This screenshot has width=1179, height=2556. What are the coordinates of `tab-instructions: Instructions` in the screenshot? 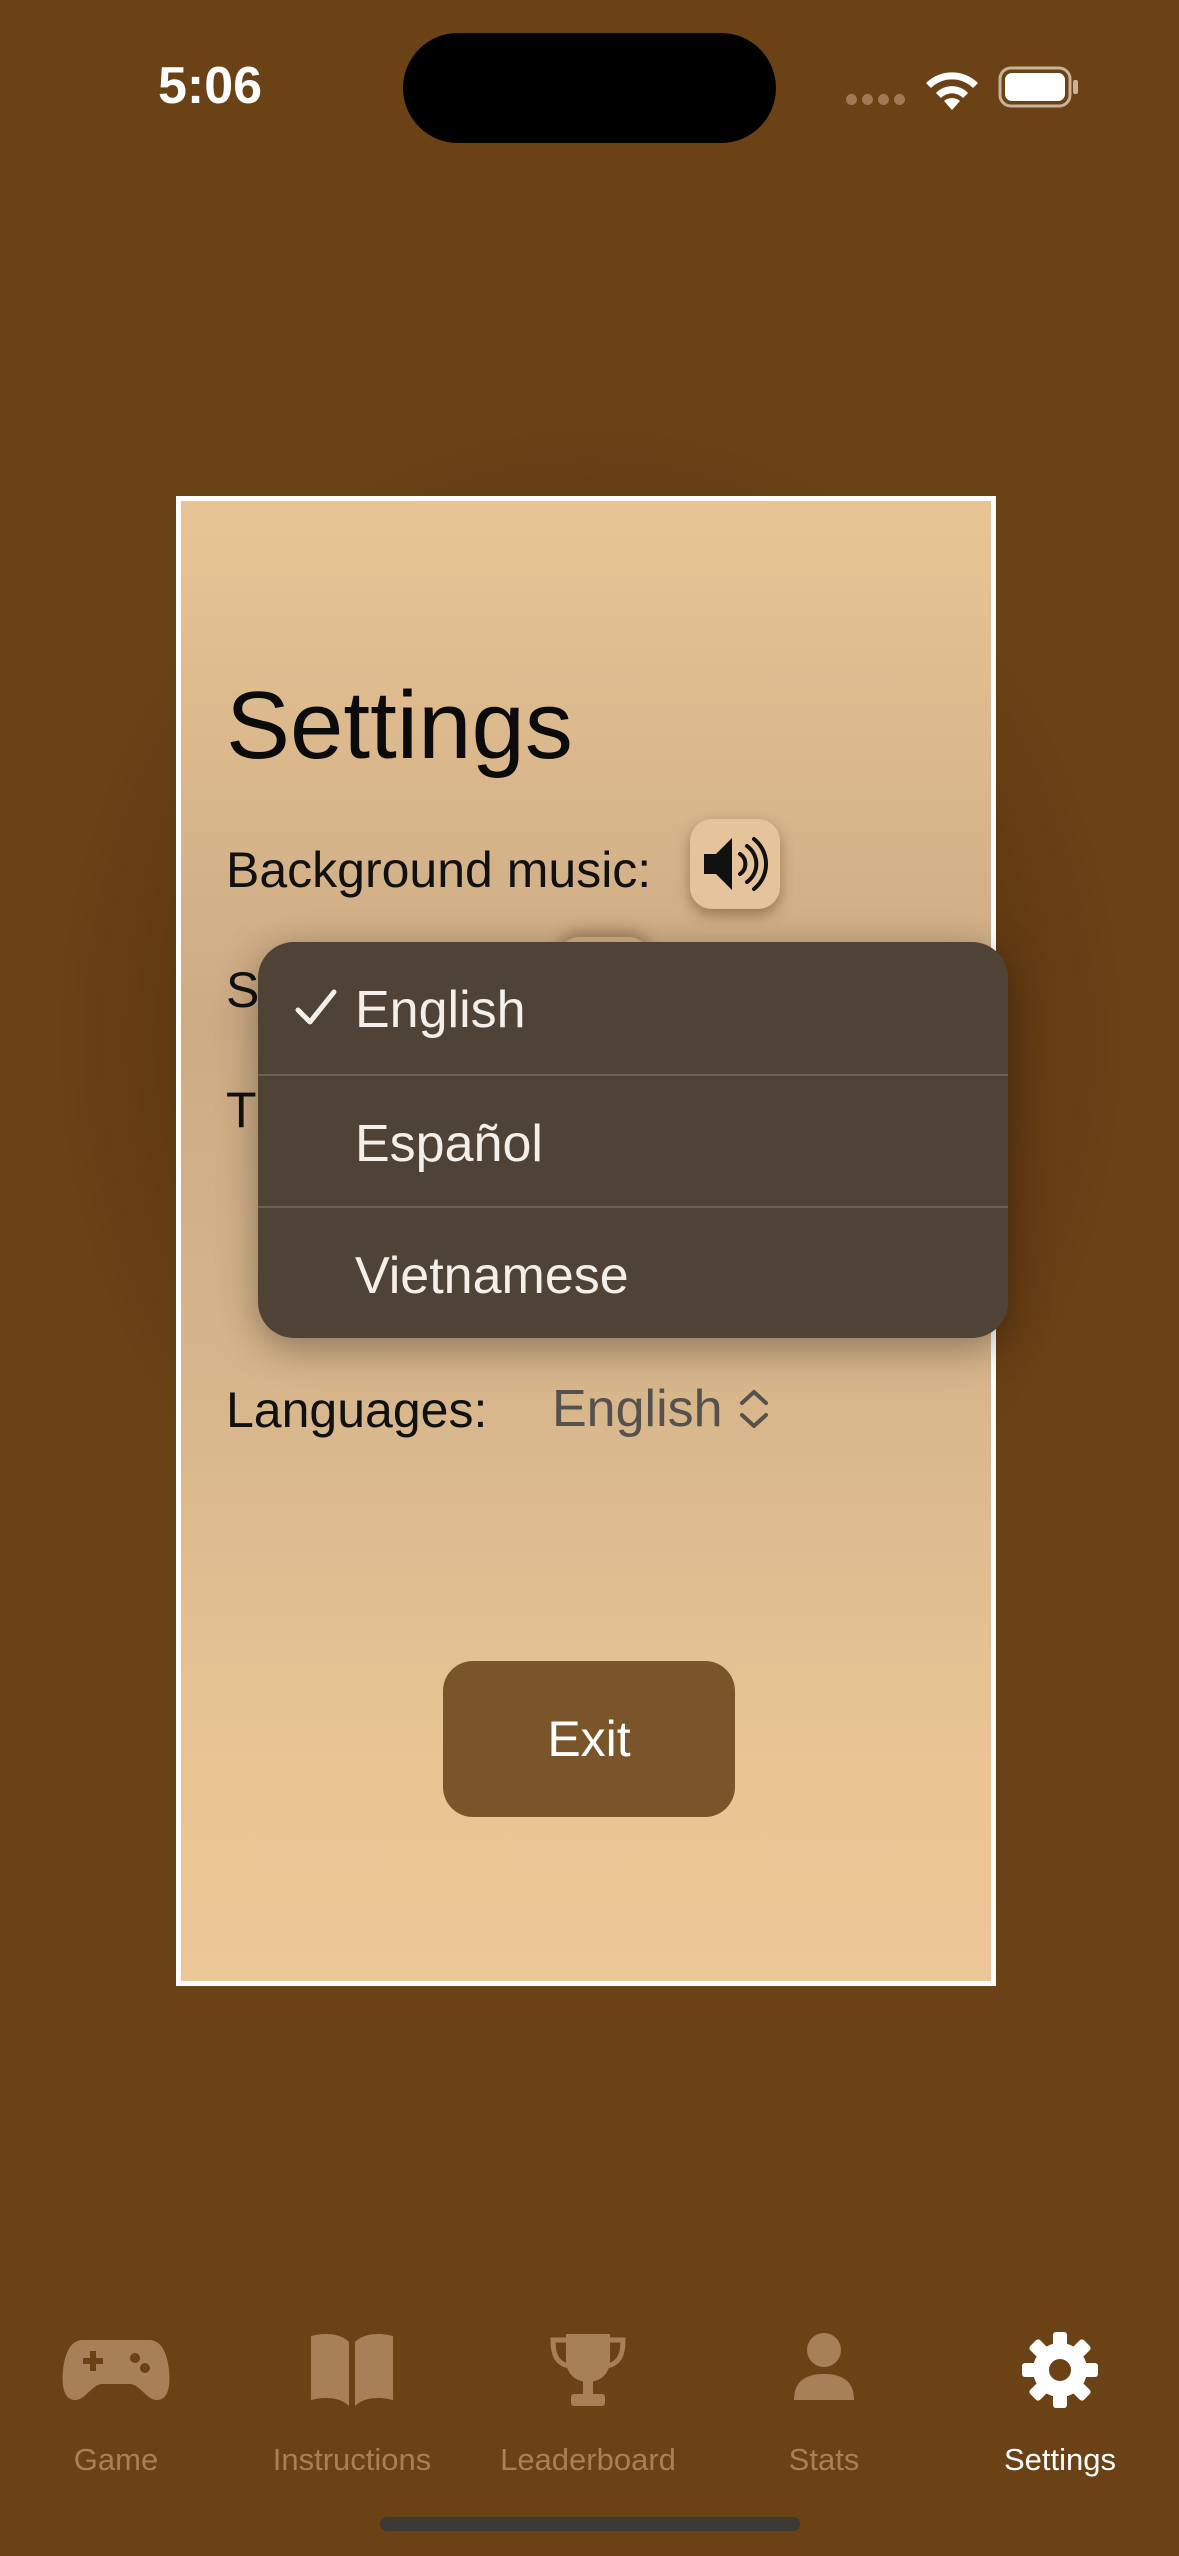 It's located at (352, 2410).